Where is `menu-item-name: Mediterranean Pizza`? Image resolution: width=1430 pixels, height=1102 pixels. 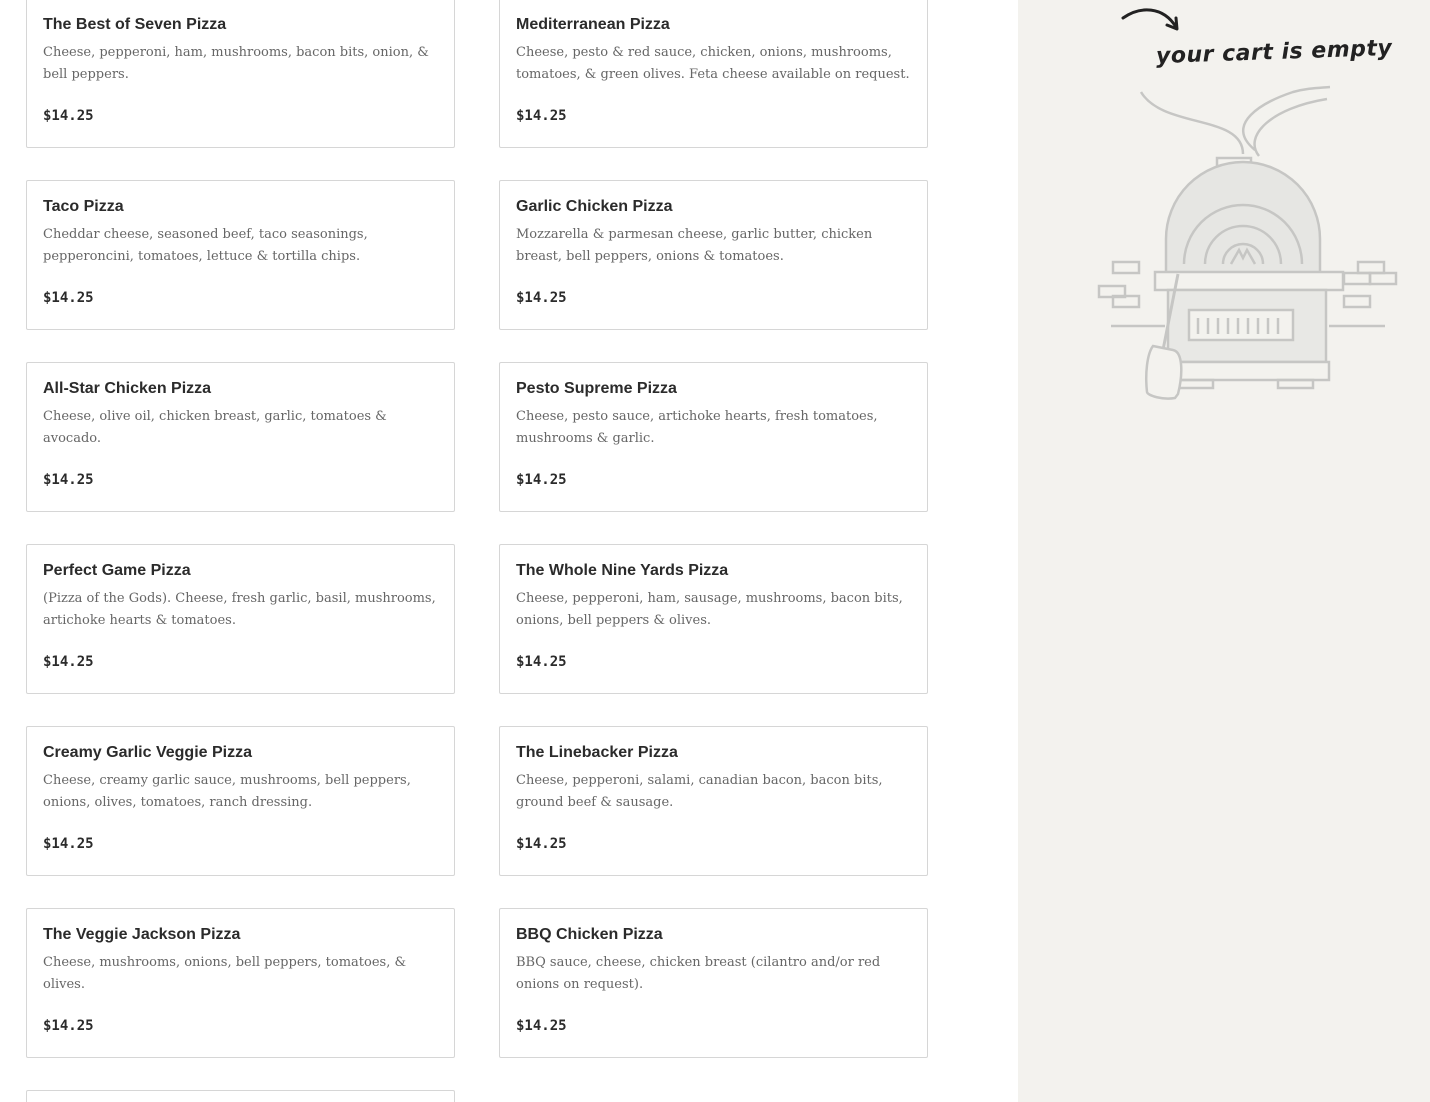 menu-item-name: Mediterranean Pizza is located at coordinates (593, 24).